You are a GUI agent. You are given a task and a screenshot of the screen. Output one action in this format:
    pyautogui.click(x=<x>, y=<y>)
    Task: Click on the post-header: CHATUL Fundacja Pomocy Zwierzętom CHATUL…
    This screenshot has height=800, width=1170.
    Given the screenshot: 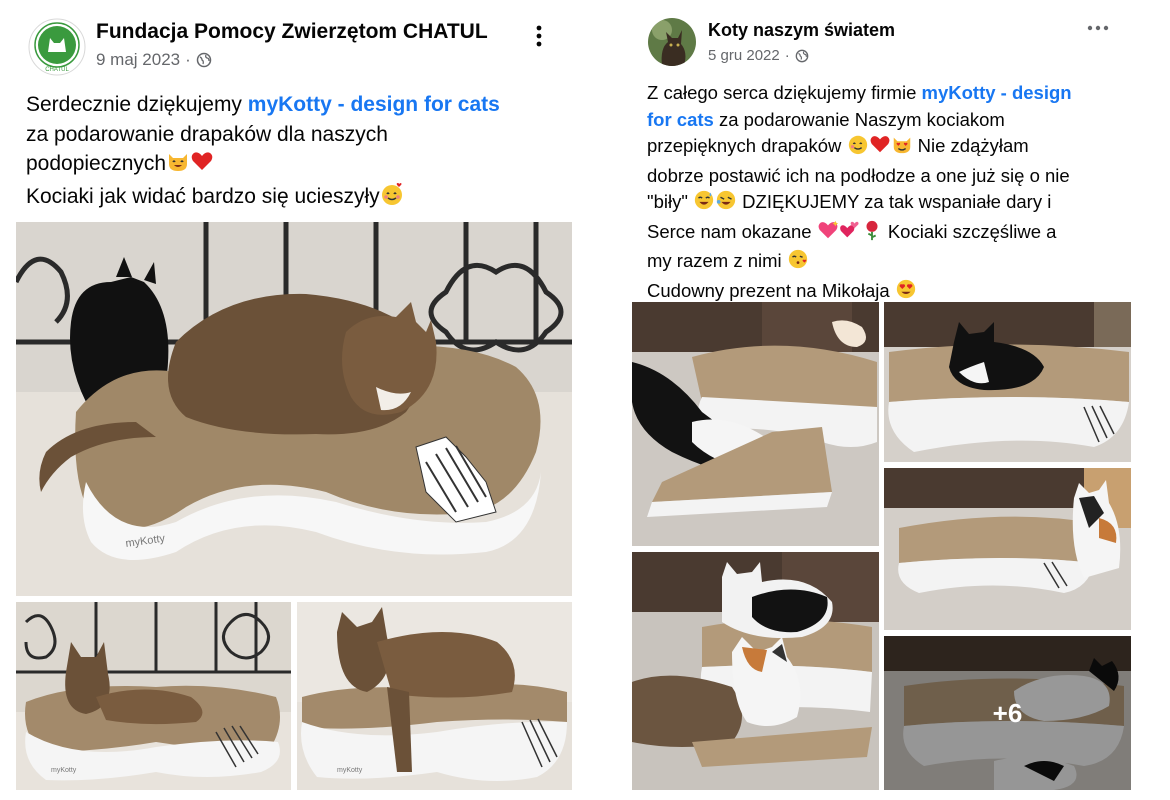 What is the action you would take?
    pyautogui.click(x=258, y=47)
    